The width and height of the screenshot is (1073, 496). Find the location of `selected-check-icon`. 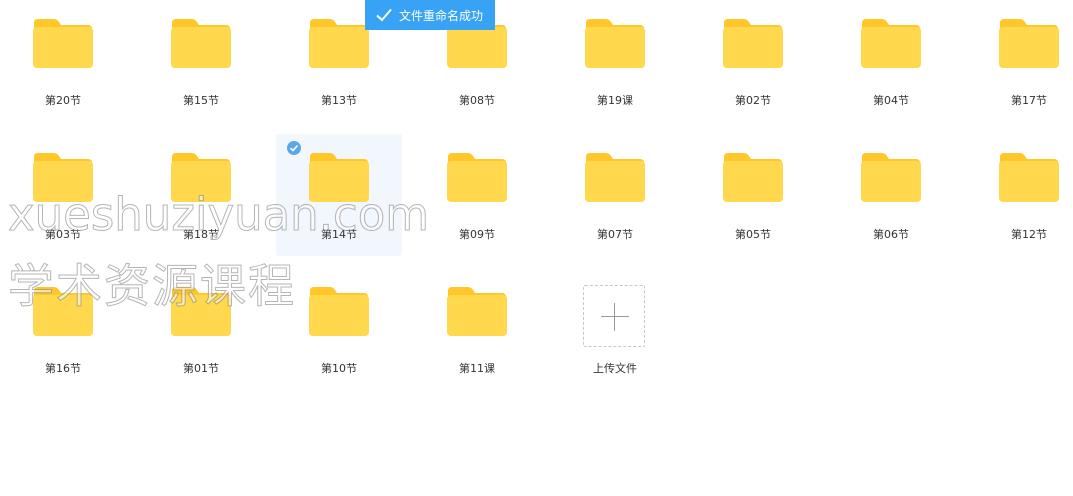

selected-check-icon is located at coordinates (294, 148).